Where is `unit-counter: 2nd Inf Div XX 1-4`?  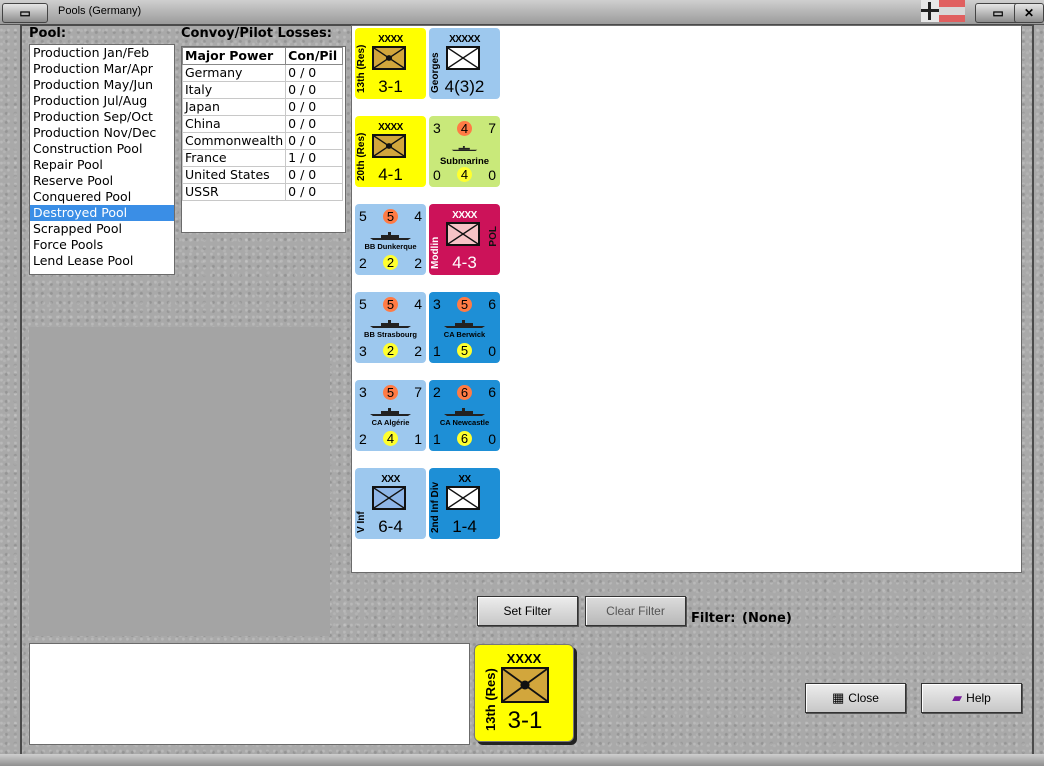
unit-counter: 2nd Inf Div XX 1-4 is located at coordinates (464, 503).